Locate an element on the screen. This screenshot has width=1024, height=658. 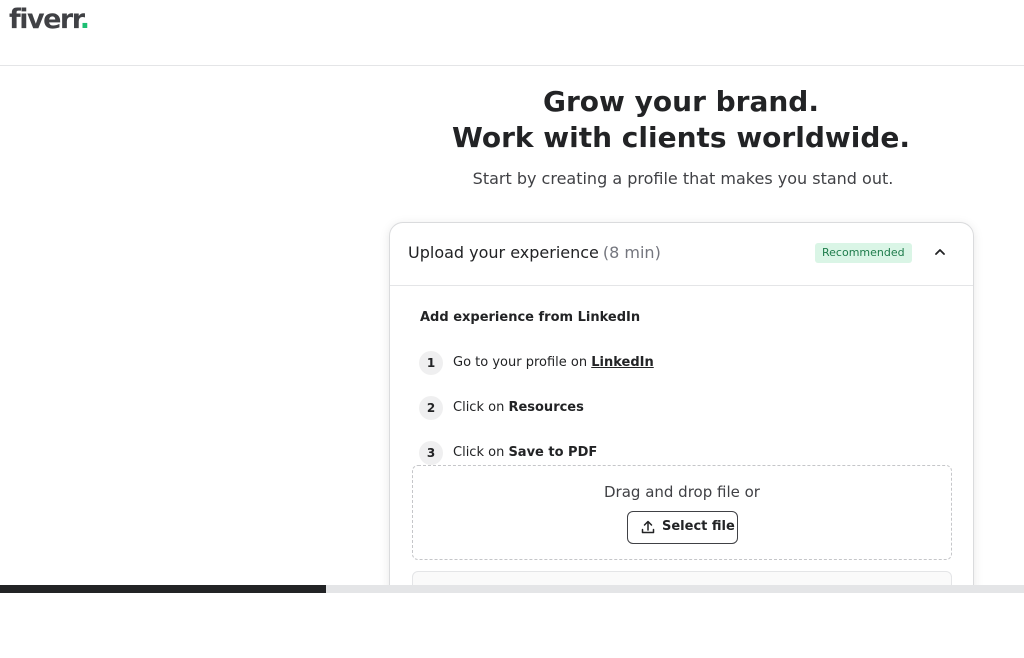
fiverr-logo: fiverr. is located at coordinates (49, 19).